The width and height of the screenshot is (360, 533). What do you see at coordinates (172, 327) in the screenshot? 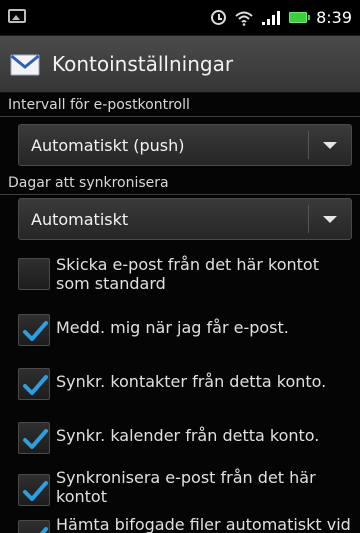
I see `checkbox-label: Medd. mig när jag får e-post.` at bounding box center [172, 327].